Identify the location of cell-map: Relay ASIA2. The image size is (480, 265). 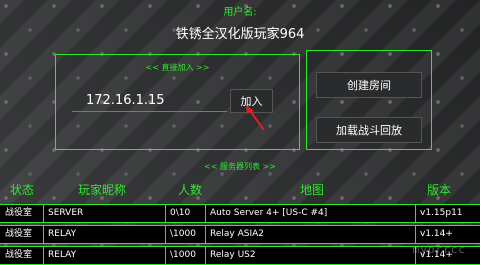
(310, 234).